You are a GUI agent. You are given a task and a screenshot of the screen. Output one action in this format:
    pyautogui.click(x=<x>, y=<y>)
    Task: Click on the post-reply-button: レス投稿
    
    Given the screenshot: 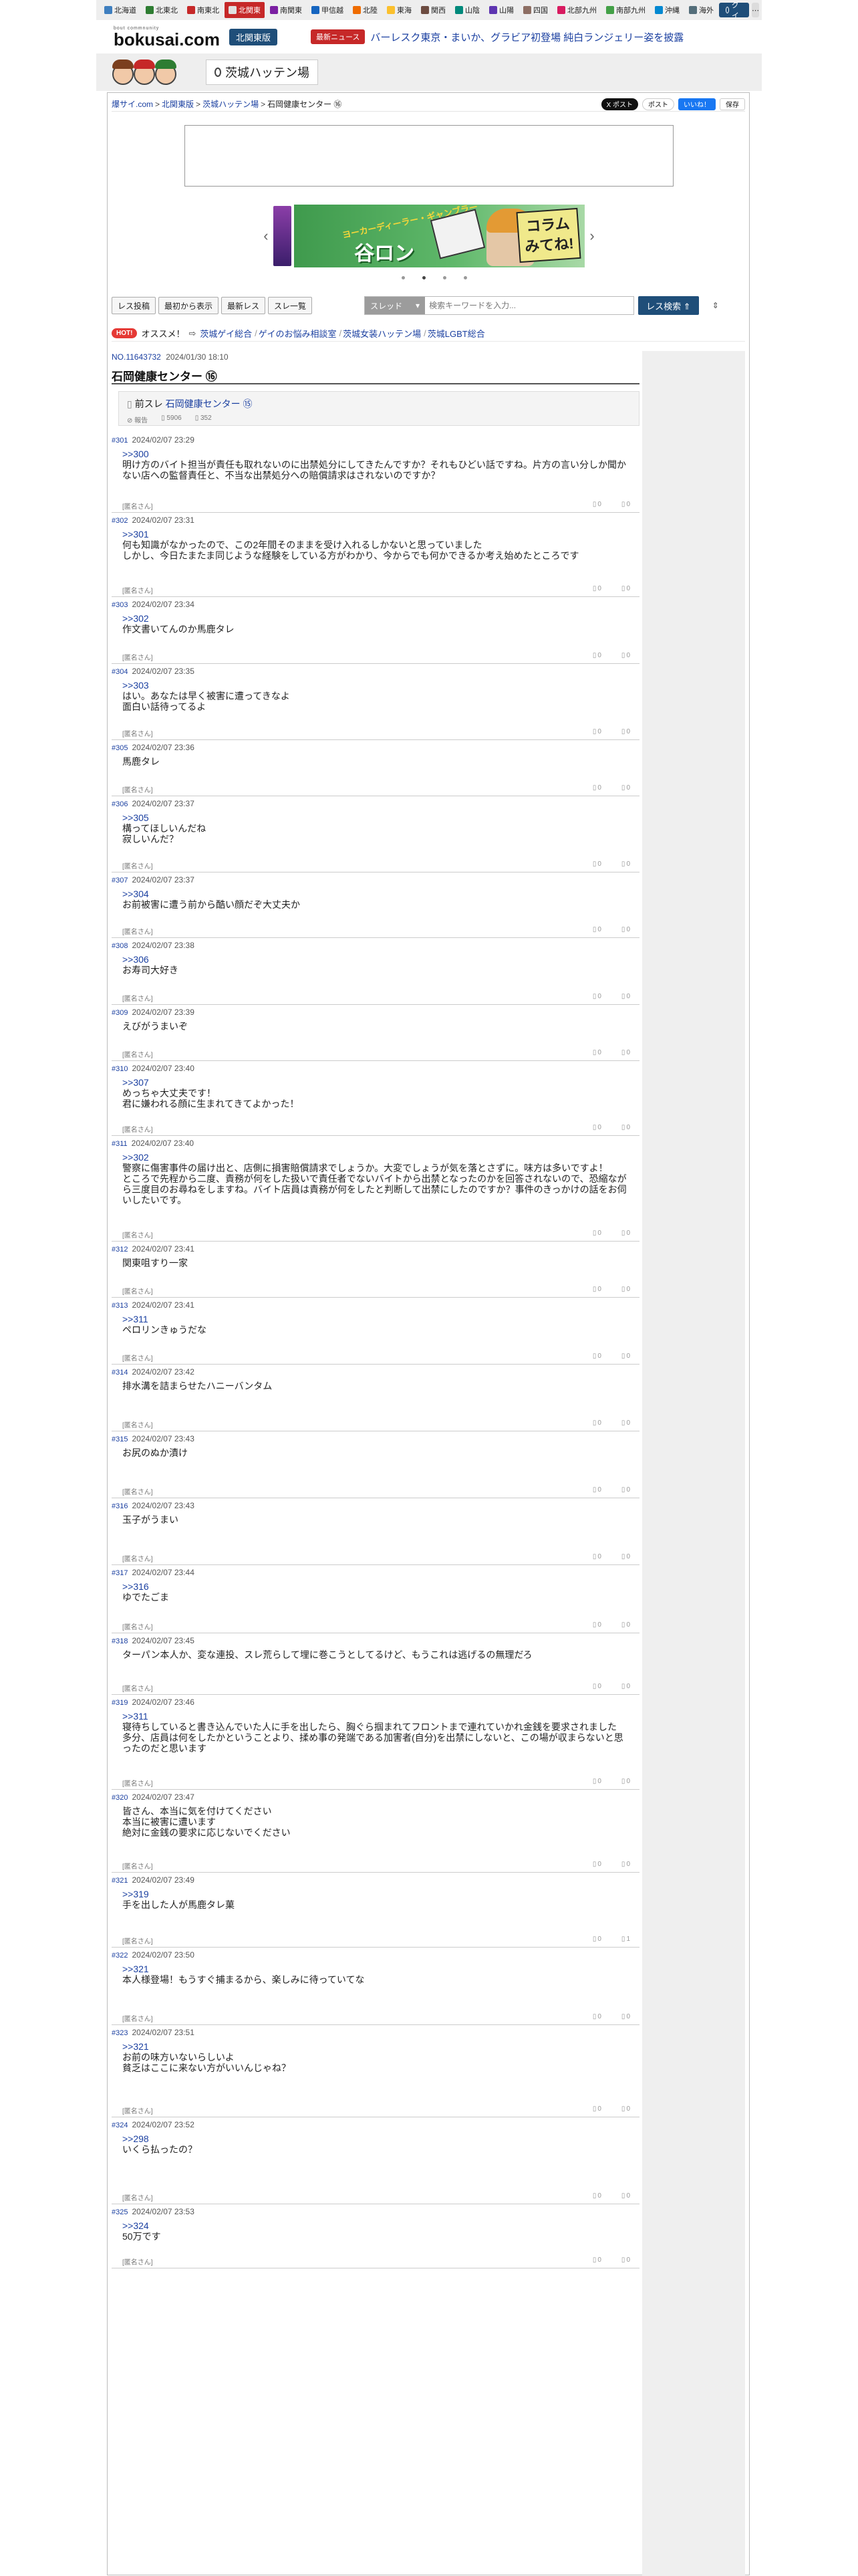 What is the action you would take?
    pyautogui.click(x=134, y=305)
    